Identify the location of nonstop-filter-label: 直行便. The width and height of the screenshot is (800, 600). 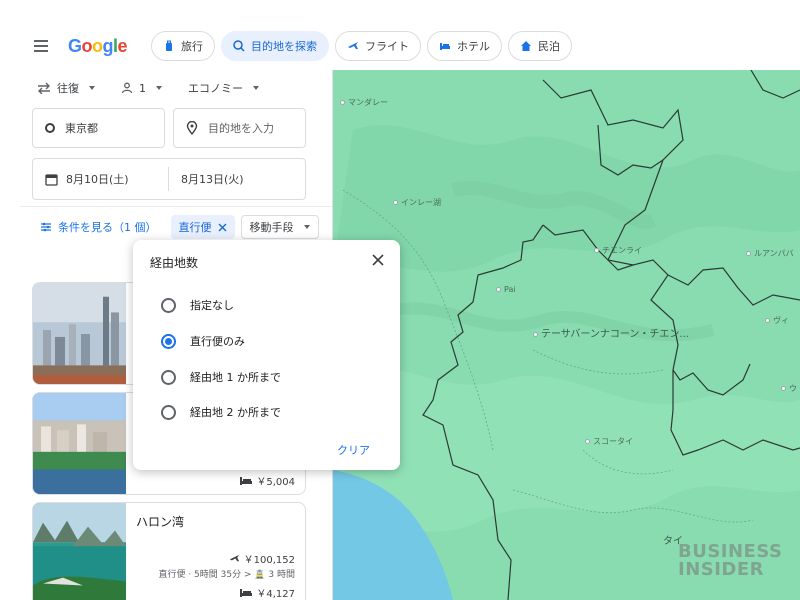
(195, 227).